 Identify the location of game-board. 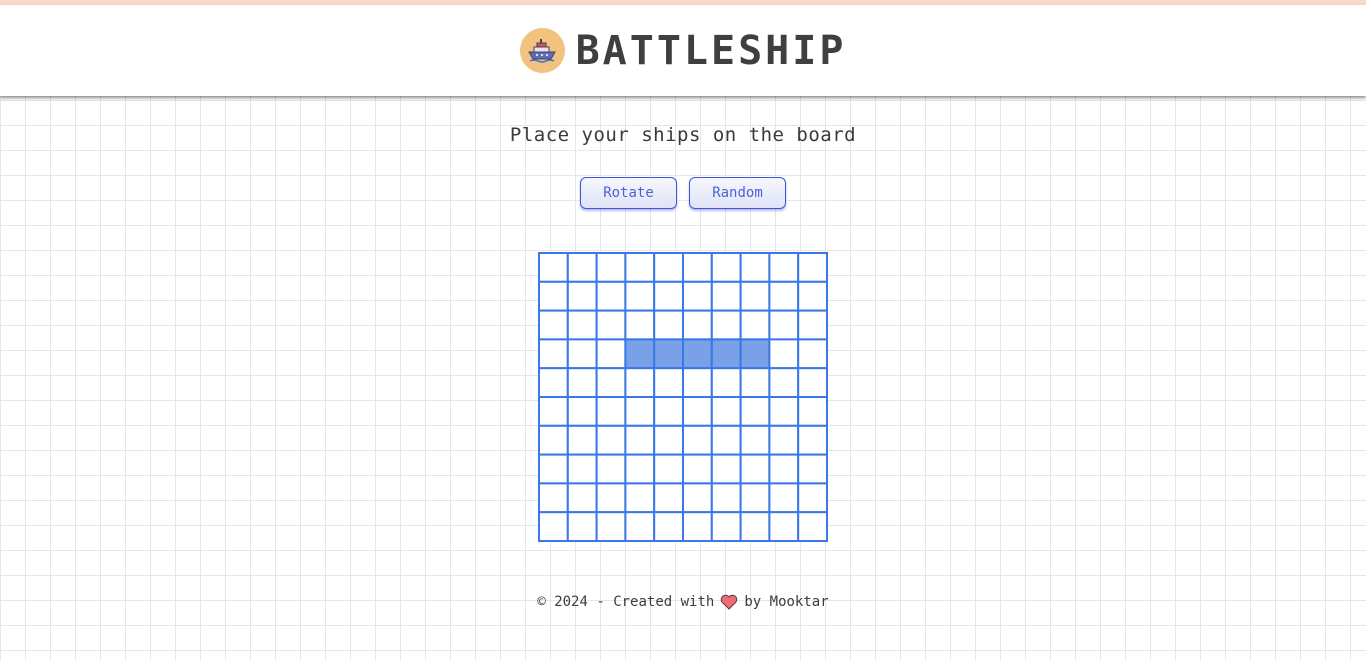
(683, 397).